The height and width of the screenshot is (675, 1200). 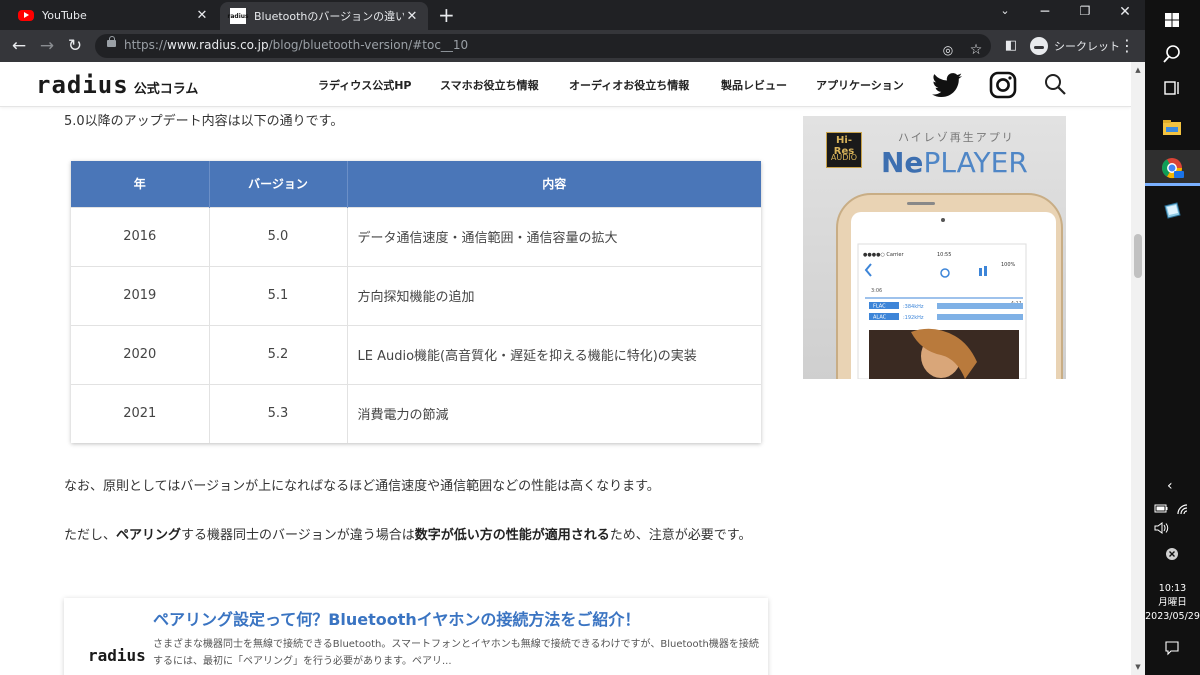 I want to click on svg-text: 3:06, so click(x=876, y=291).